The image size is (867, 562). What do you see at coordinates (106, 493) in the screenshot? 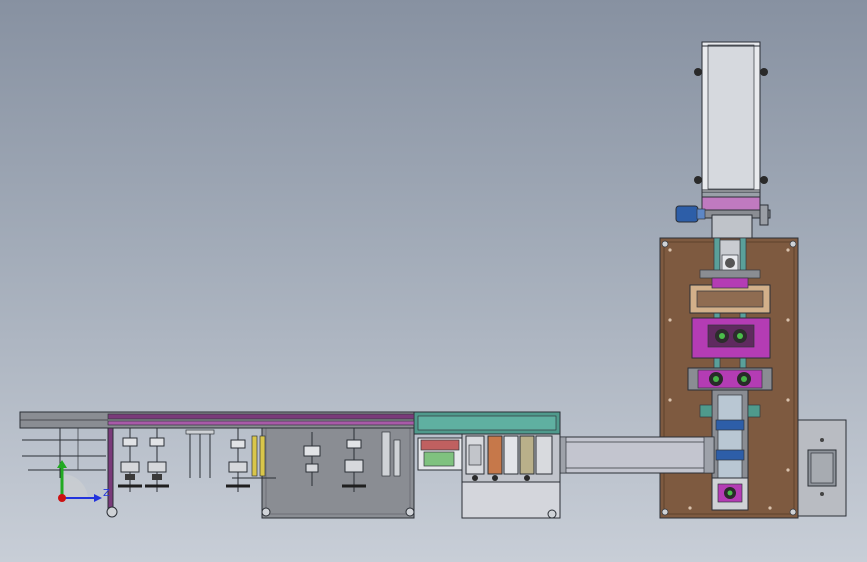
I see `z-axis-label: Z` at bounding box center [106, 493].